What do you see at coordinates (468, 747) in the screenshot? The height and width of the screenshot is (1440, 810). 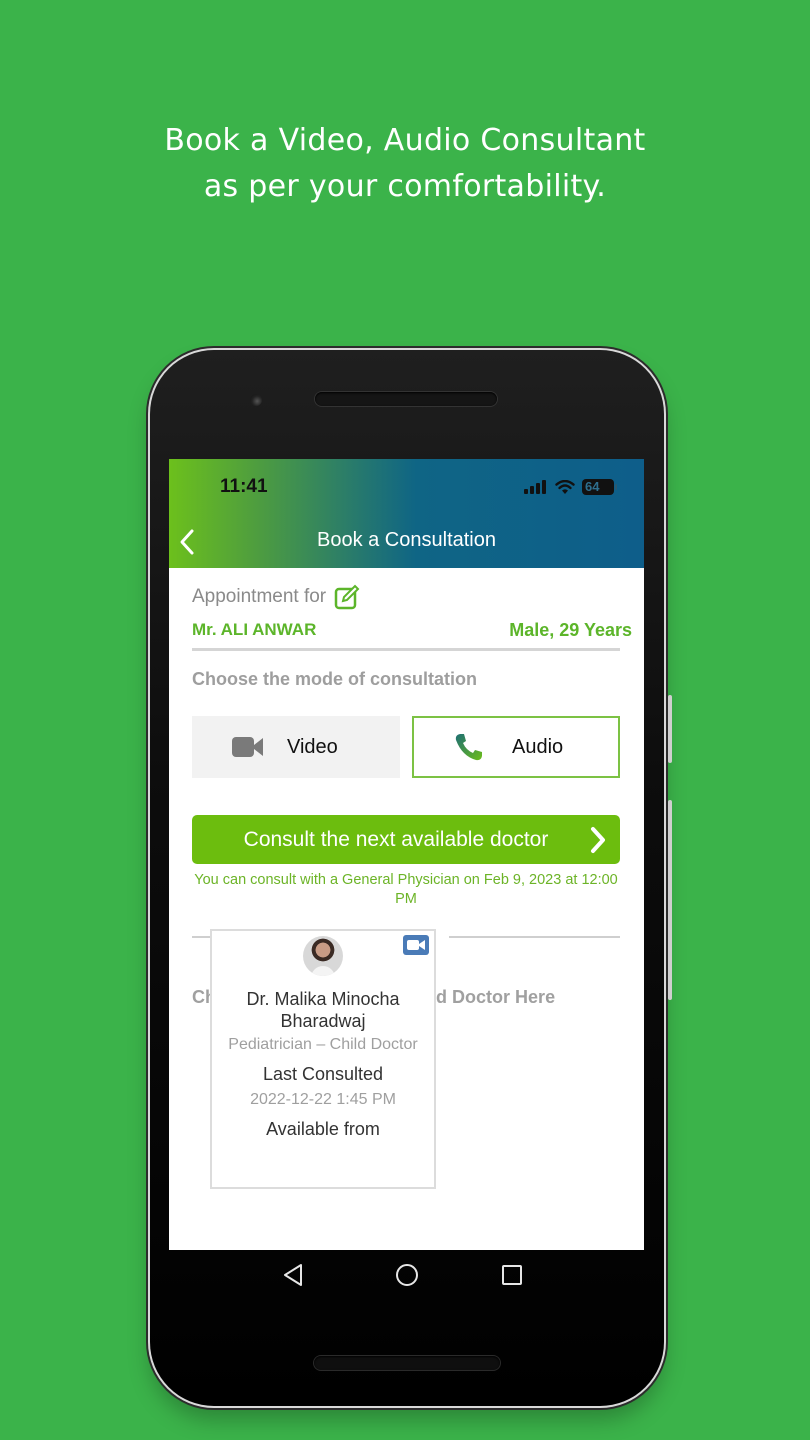 I see `phone-icon` at bounding box center [468, 747].